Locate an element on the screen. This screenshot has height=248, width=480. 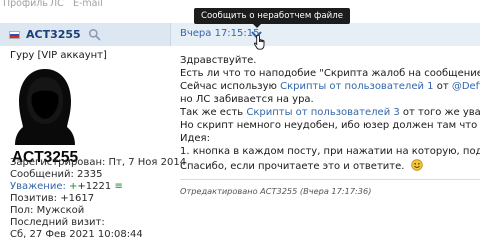
scripts-link-3: Скрипты от пользователей 3 is located at coordinates (322, 112).